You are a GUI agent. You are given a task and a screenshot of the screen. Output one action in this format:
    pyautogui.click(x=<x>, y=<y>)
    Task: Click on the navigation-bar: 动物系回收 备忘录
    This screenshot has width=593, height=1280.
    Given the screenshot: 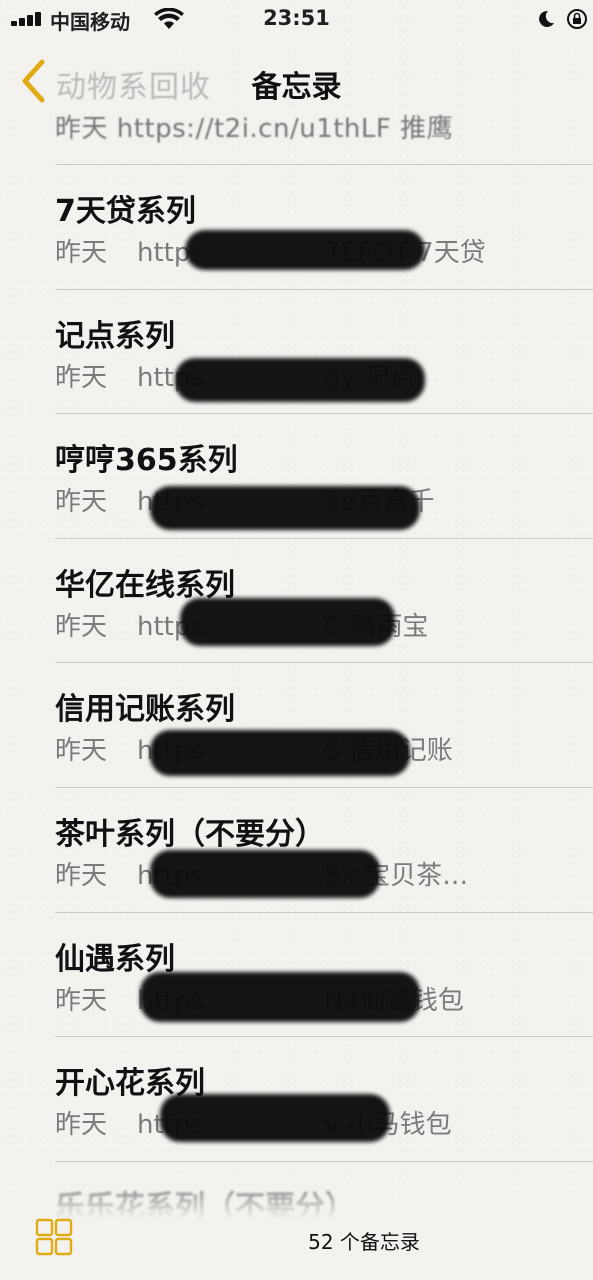 What is the action you would take?
    pyautogui.click(x=296, y=83)
    